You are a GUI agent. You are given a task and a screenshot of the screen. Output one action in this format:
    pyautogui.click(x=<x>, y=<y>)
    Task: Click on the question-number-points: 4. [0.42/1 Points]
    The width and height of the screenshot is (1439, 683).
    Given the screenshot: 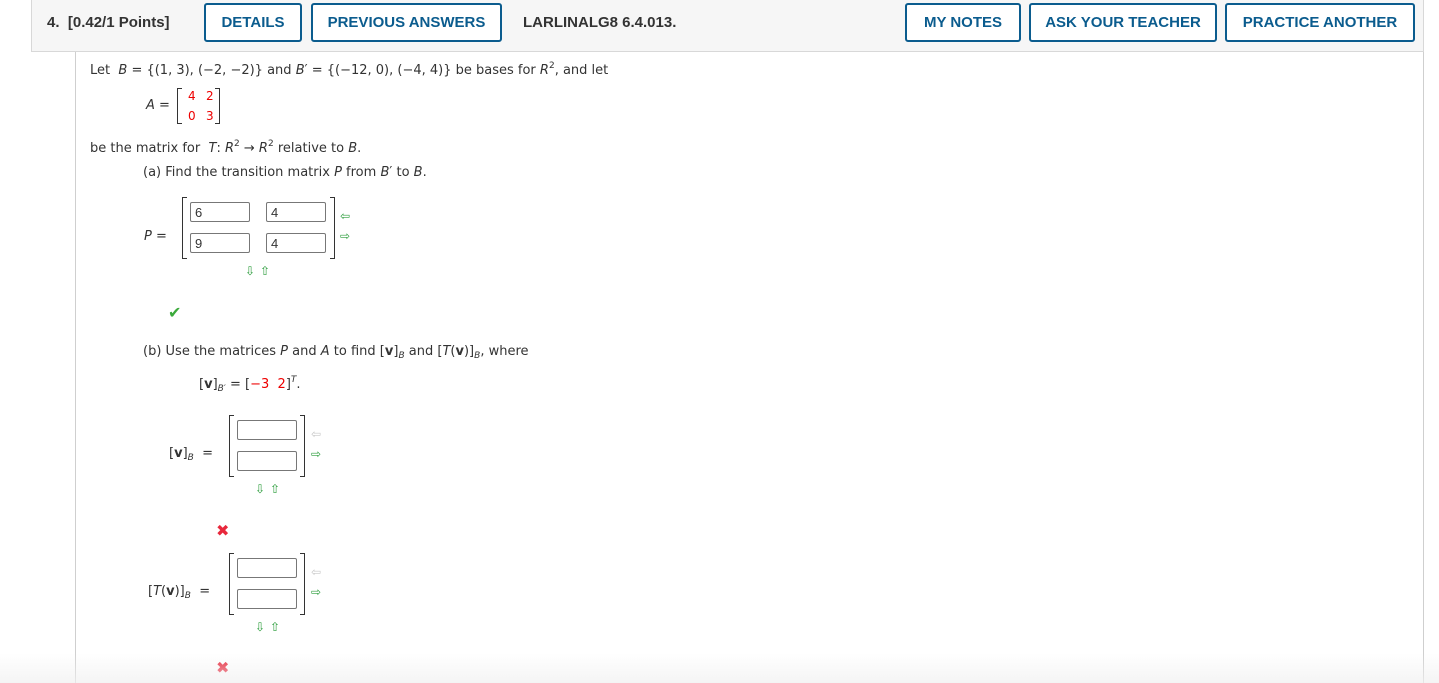 What is the action you would take?
    pyautogui.click(x=108, y=22)
    